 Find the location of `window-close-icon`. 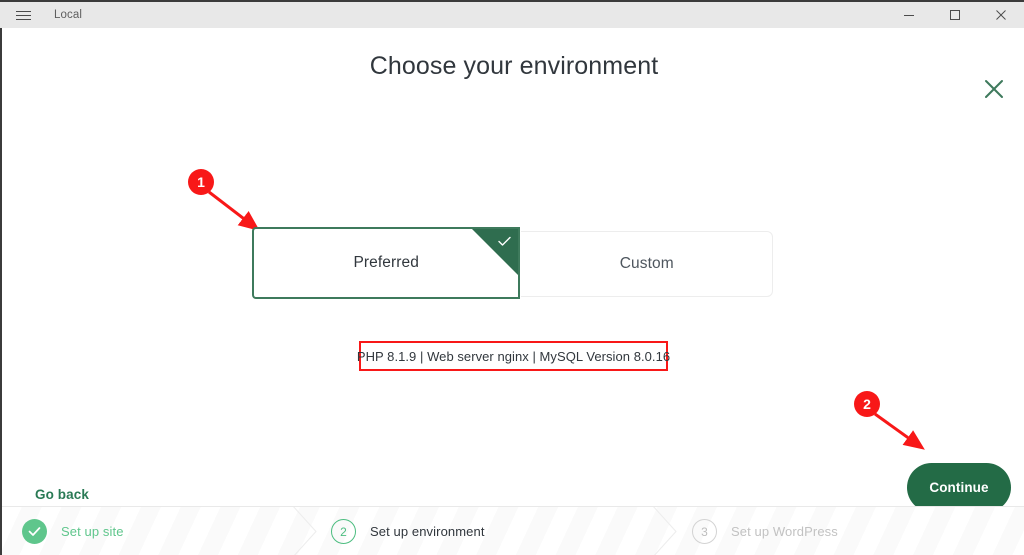

window-close-icon is located at coordinates (1001, 15).